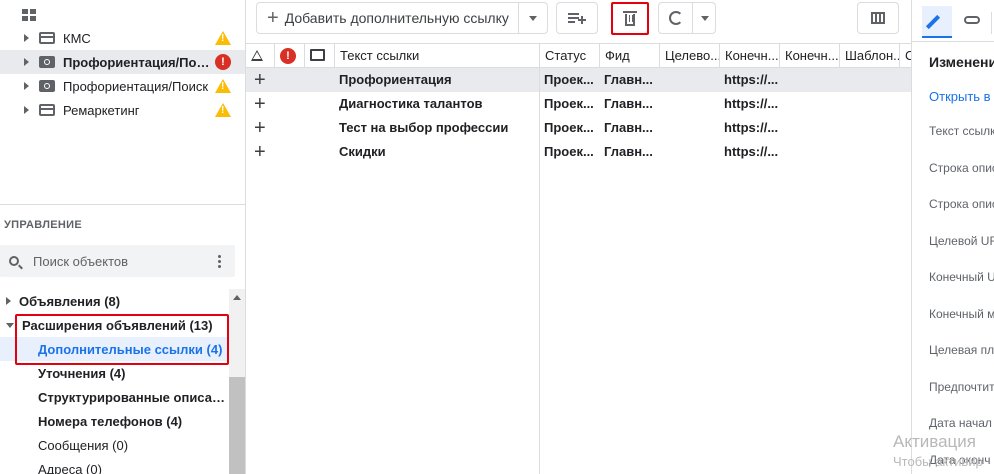 This screenshot has width=994, height=474. I want to click on column-header: Текст ссылки, so click(436, 56).